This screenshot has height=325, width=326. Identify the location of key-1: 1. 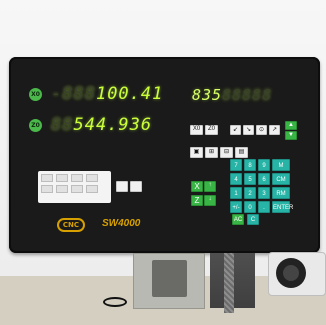
(236, 193).